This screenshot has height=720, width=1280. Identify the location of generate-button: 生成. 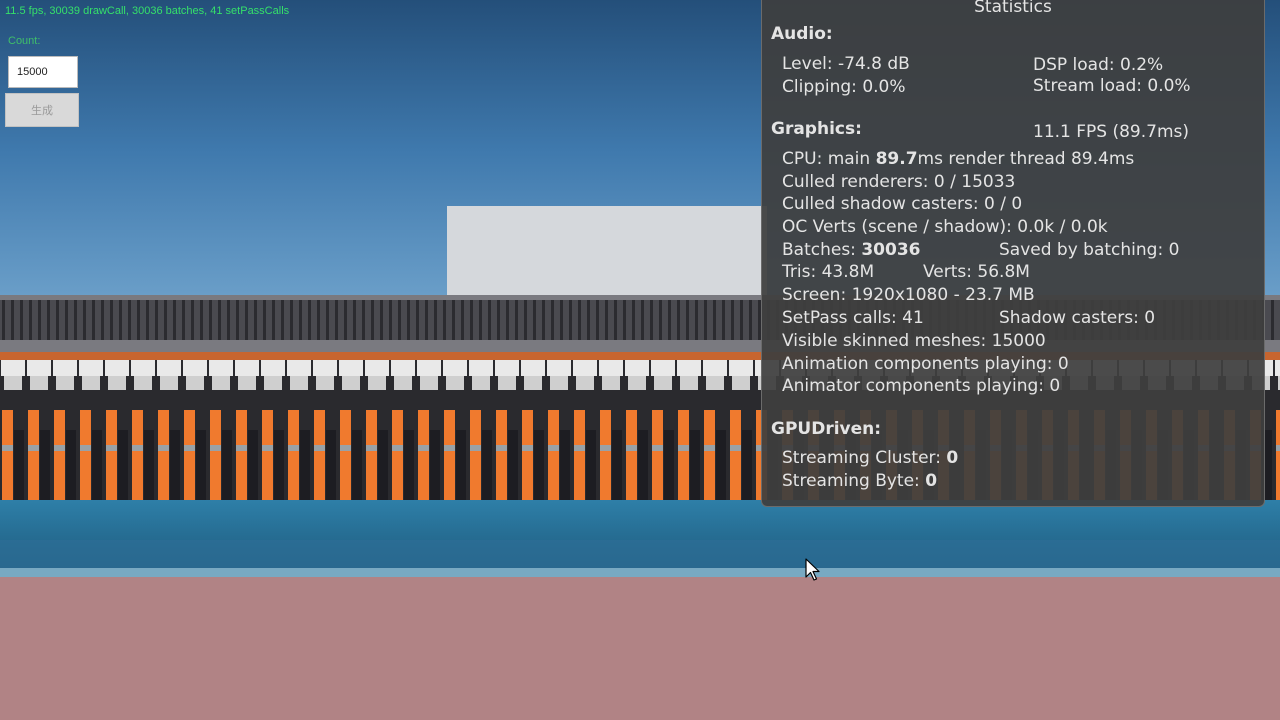
(42, 110).